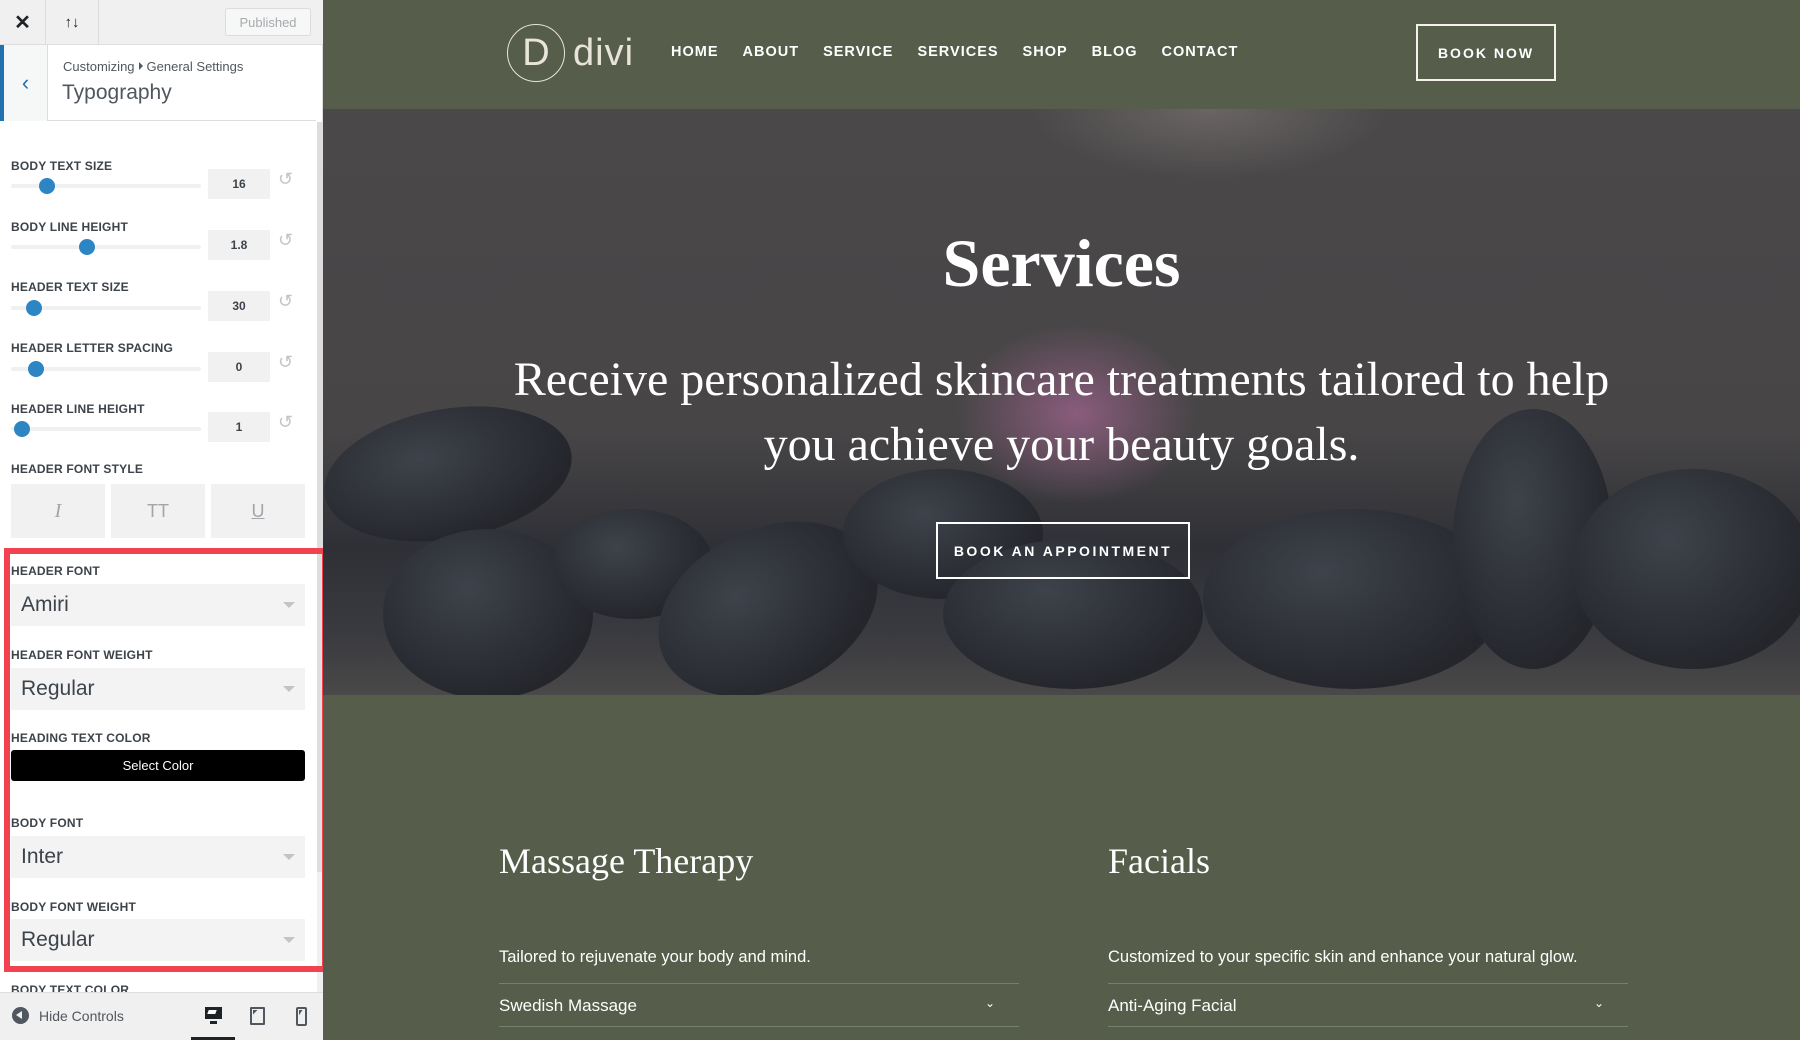 This screenshot has height=1040, width=1800. Describe the element at coordinates (1368, 1005) in the screenshot. I see `accordion-item: Anti-Aging Facial ⌄` at that location.